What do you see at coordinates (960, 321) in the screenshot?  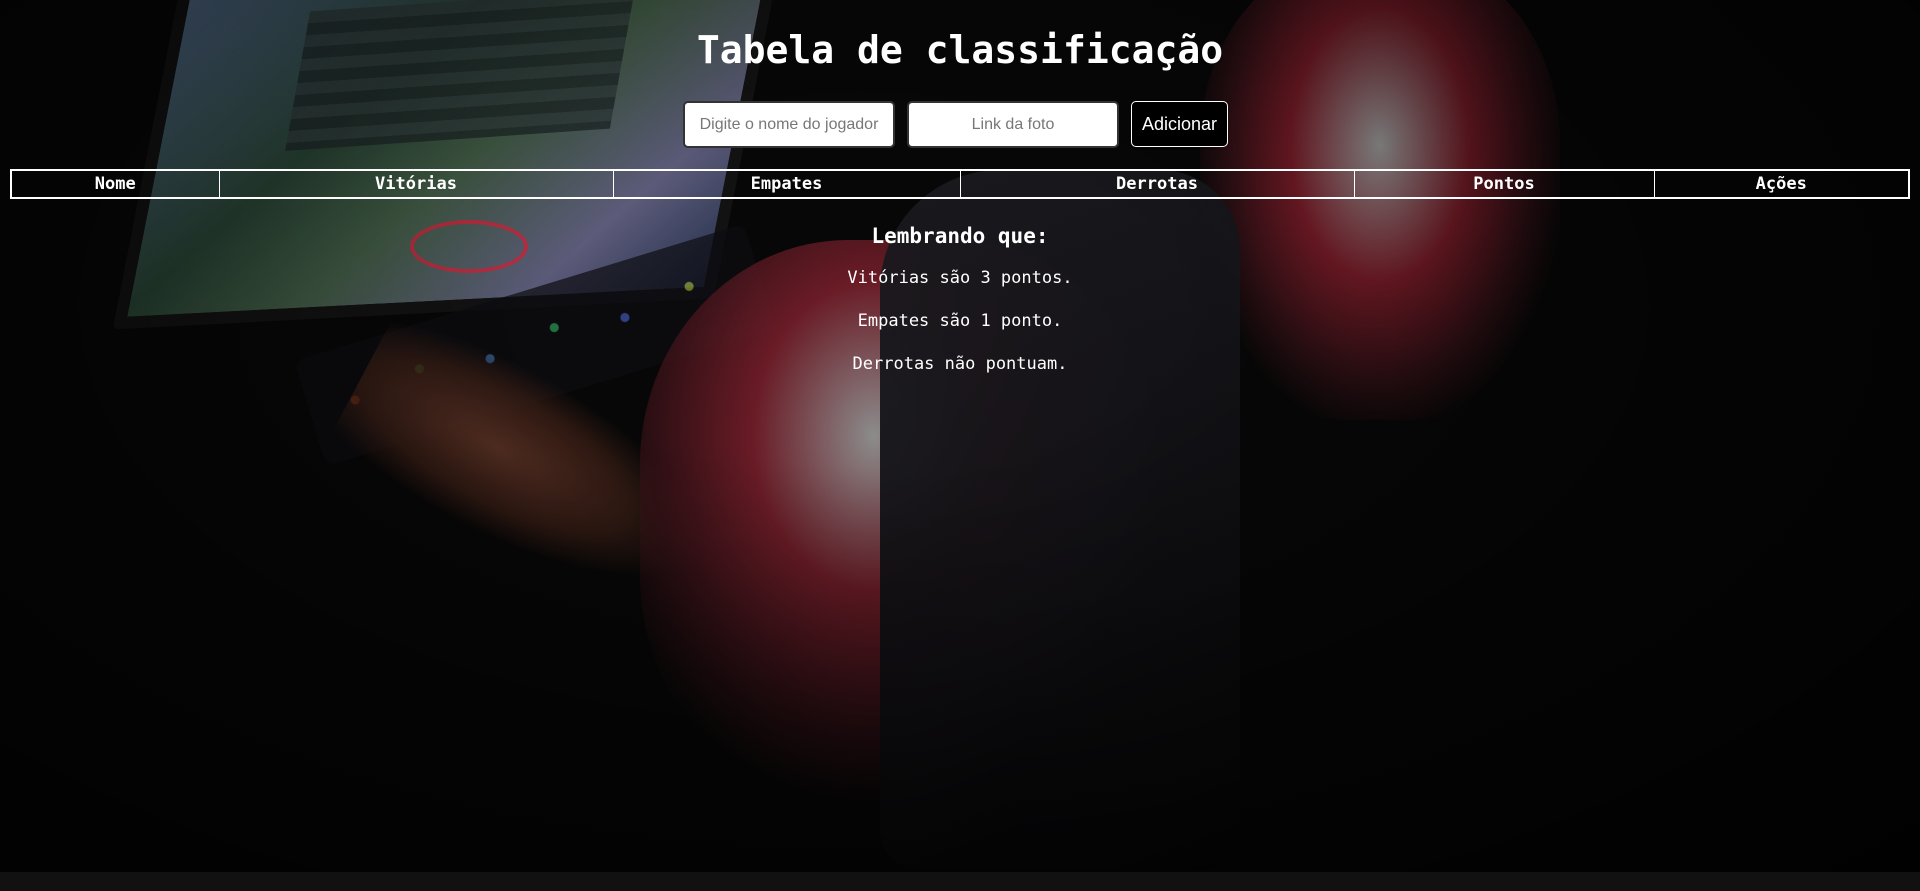 I see `rule-draws: Empates são 1 ponto.` at bounding box center [960, 321].